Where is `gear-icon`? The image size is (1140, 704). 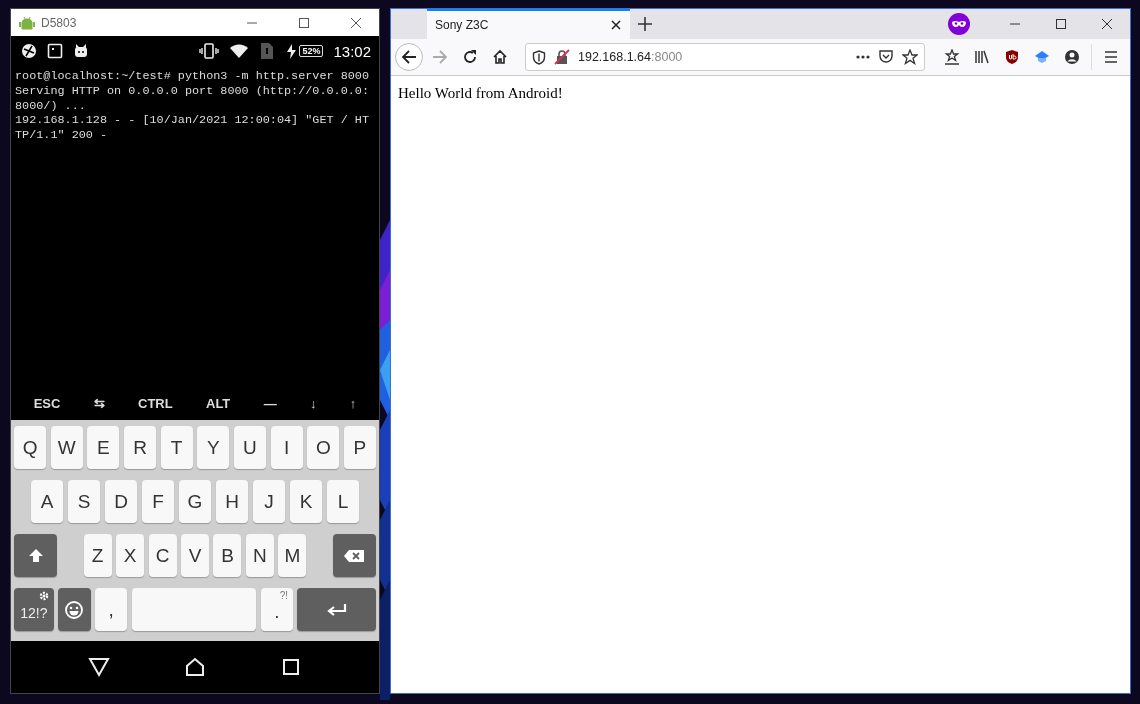
gear-icon is located at coordinates (43, 596).